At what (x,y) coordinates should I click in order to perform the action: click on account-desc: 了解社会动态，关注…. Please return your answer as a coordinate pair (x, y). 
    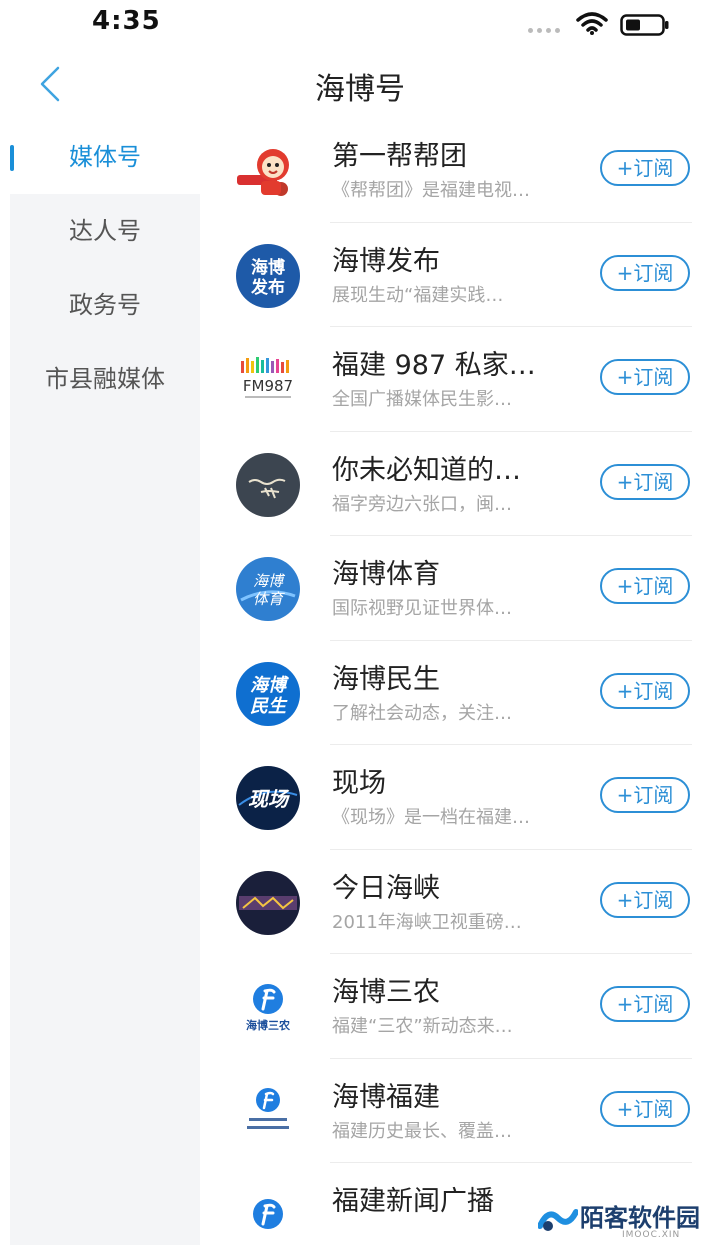
    Looking at the image, I should click on (422, 713).